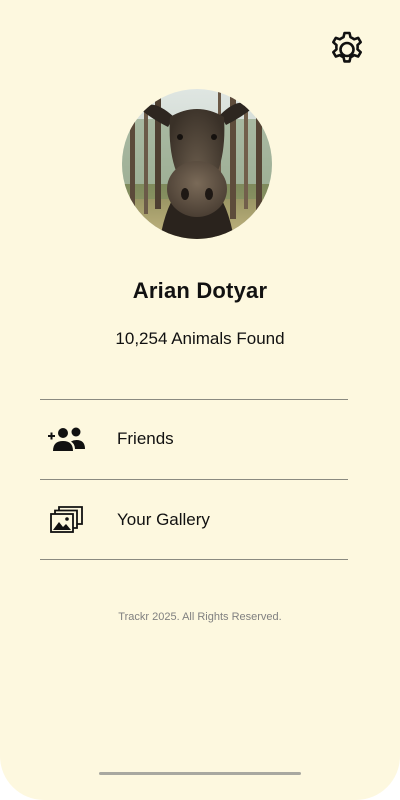 The width and height of the screenshot is (400, 800). I want to click on avatar, so click(197, 164).